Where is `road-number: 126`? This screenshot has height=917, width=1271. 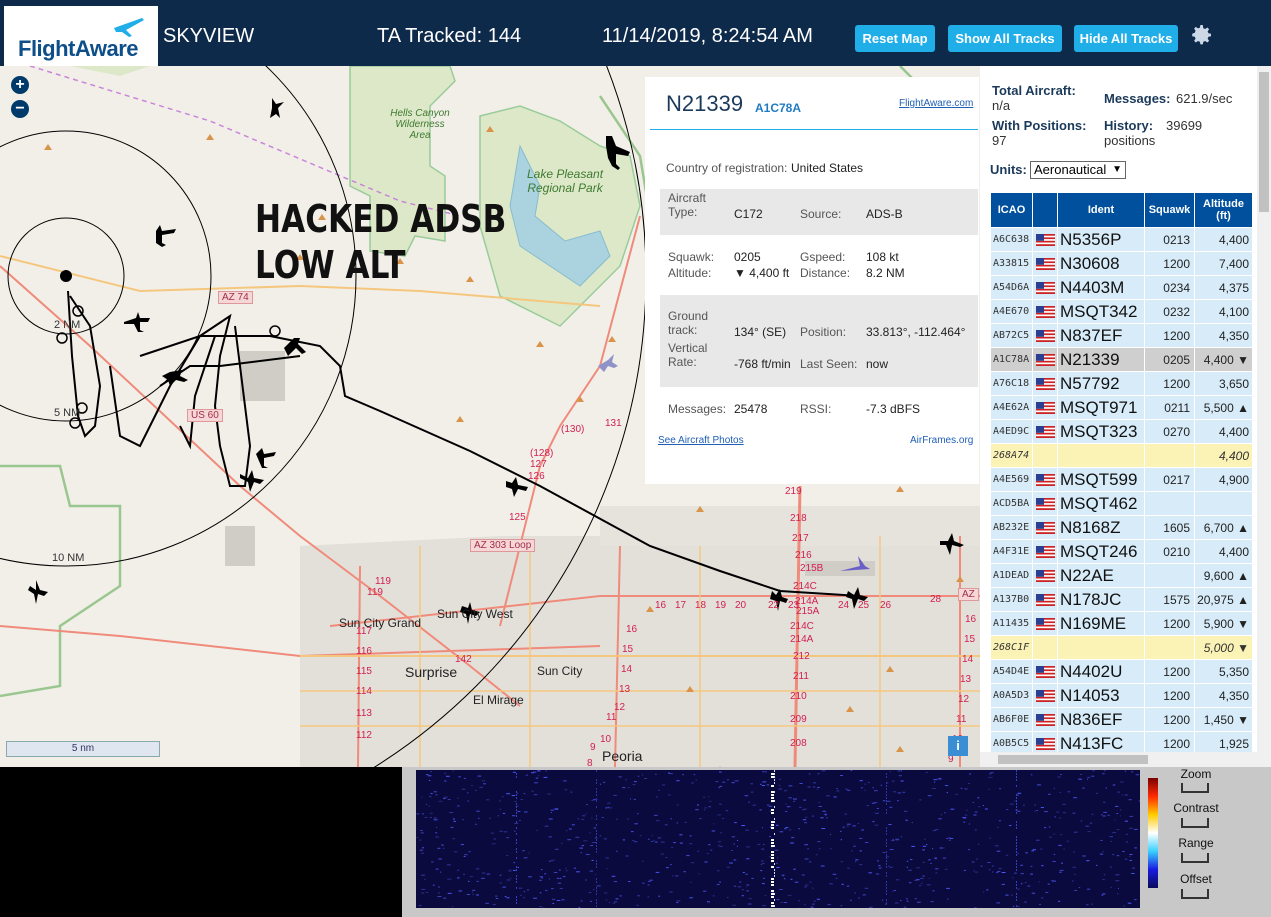
road-number: 126 is located at coordinates (536, 476).